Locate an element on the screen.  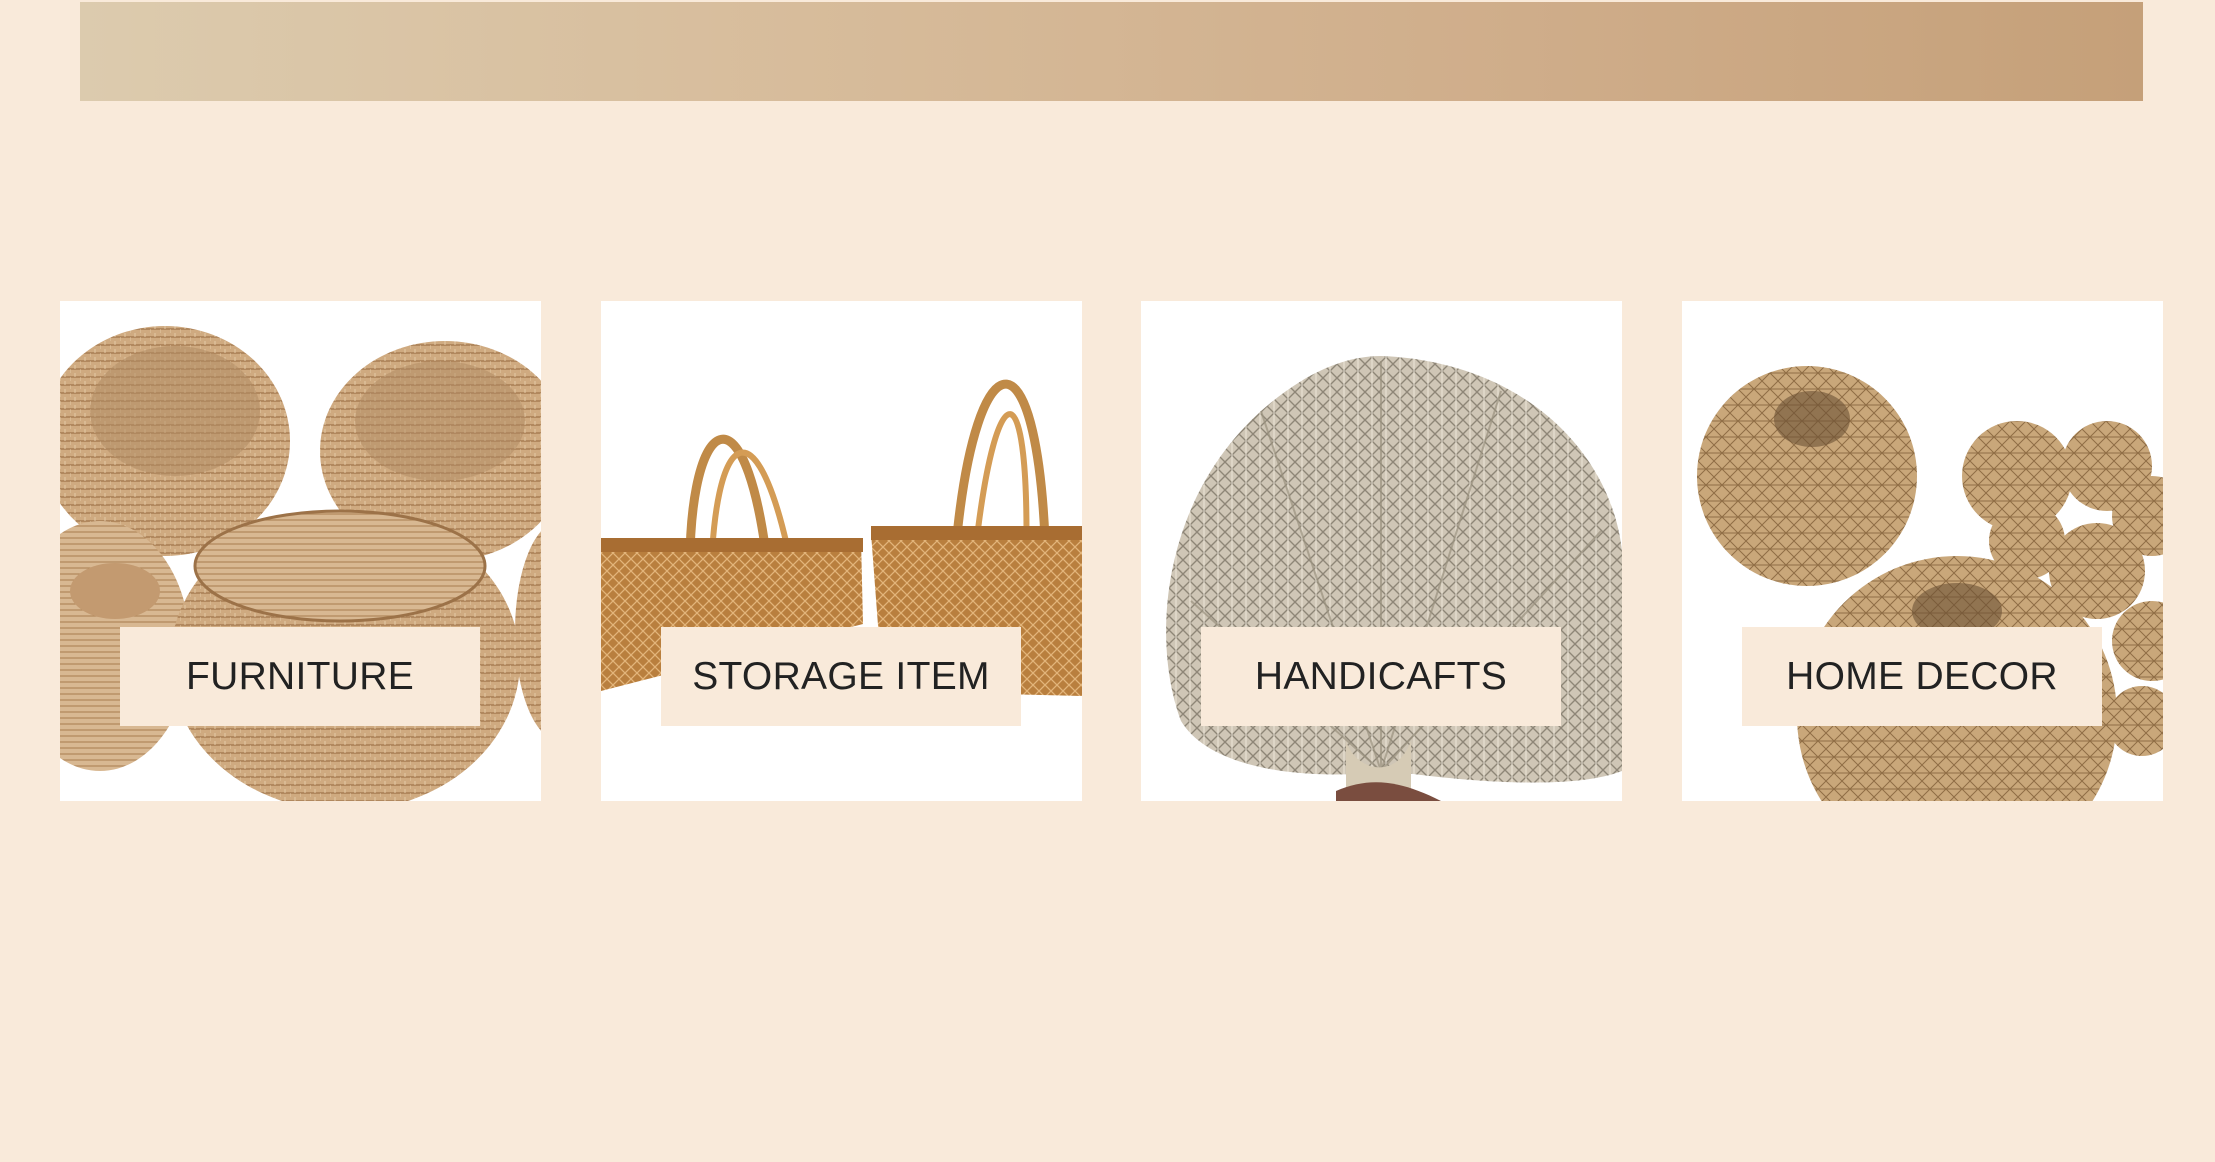
wicker-chairs-image is located at coordinates (300, 563).